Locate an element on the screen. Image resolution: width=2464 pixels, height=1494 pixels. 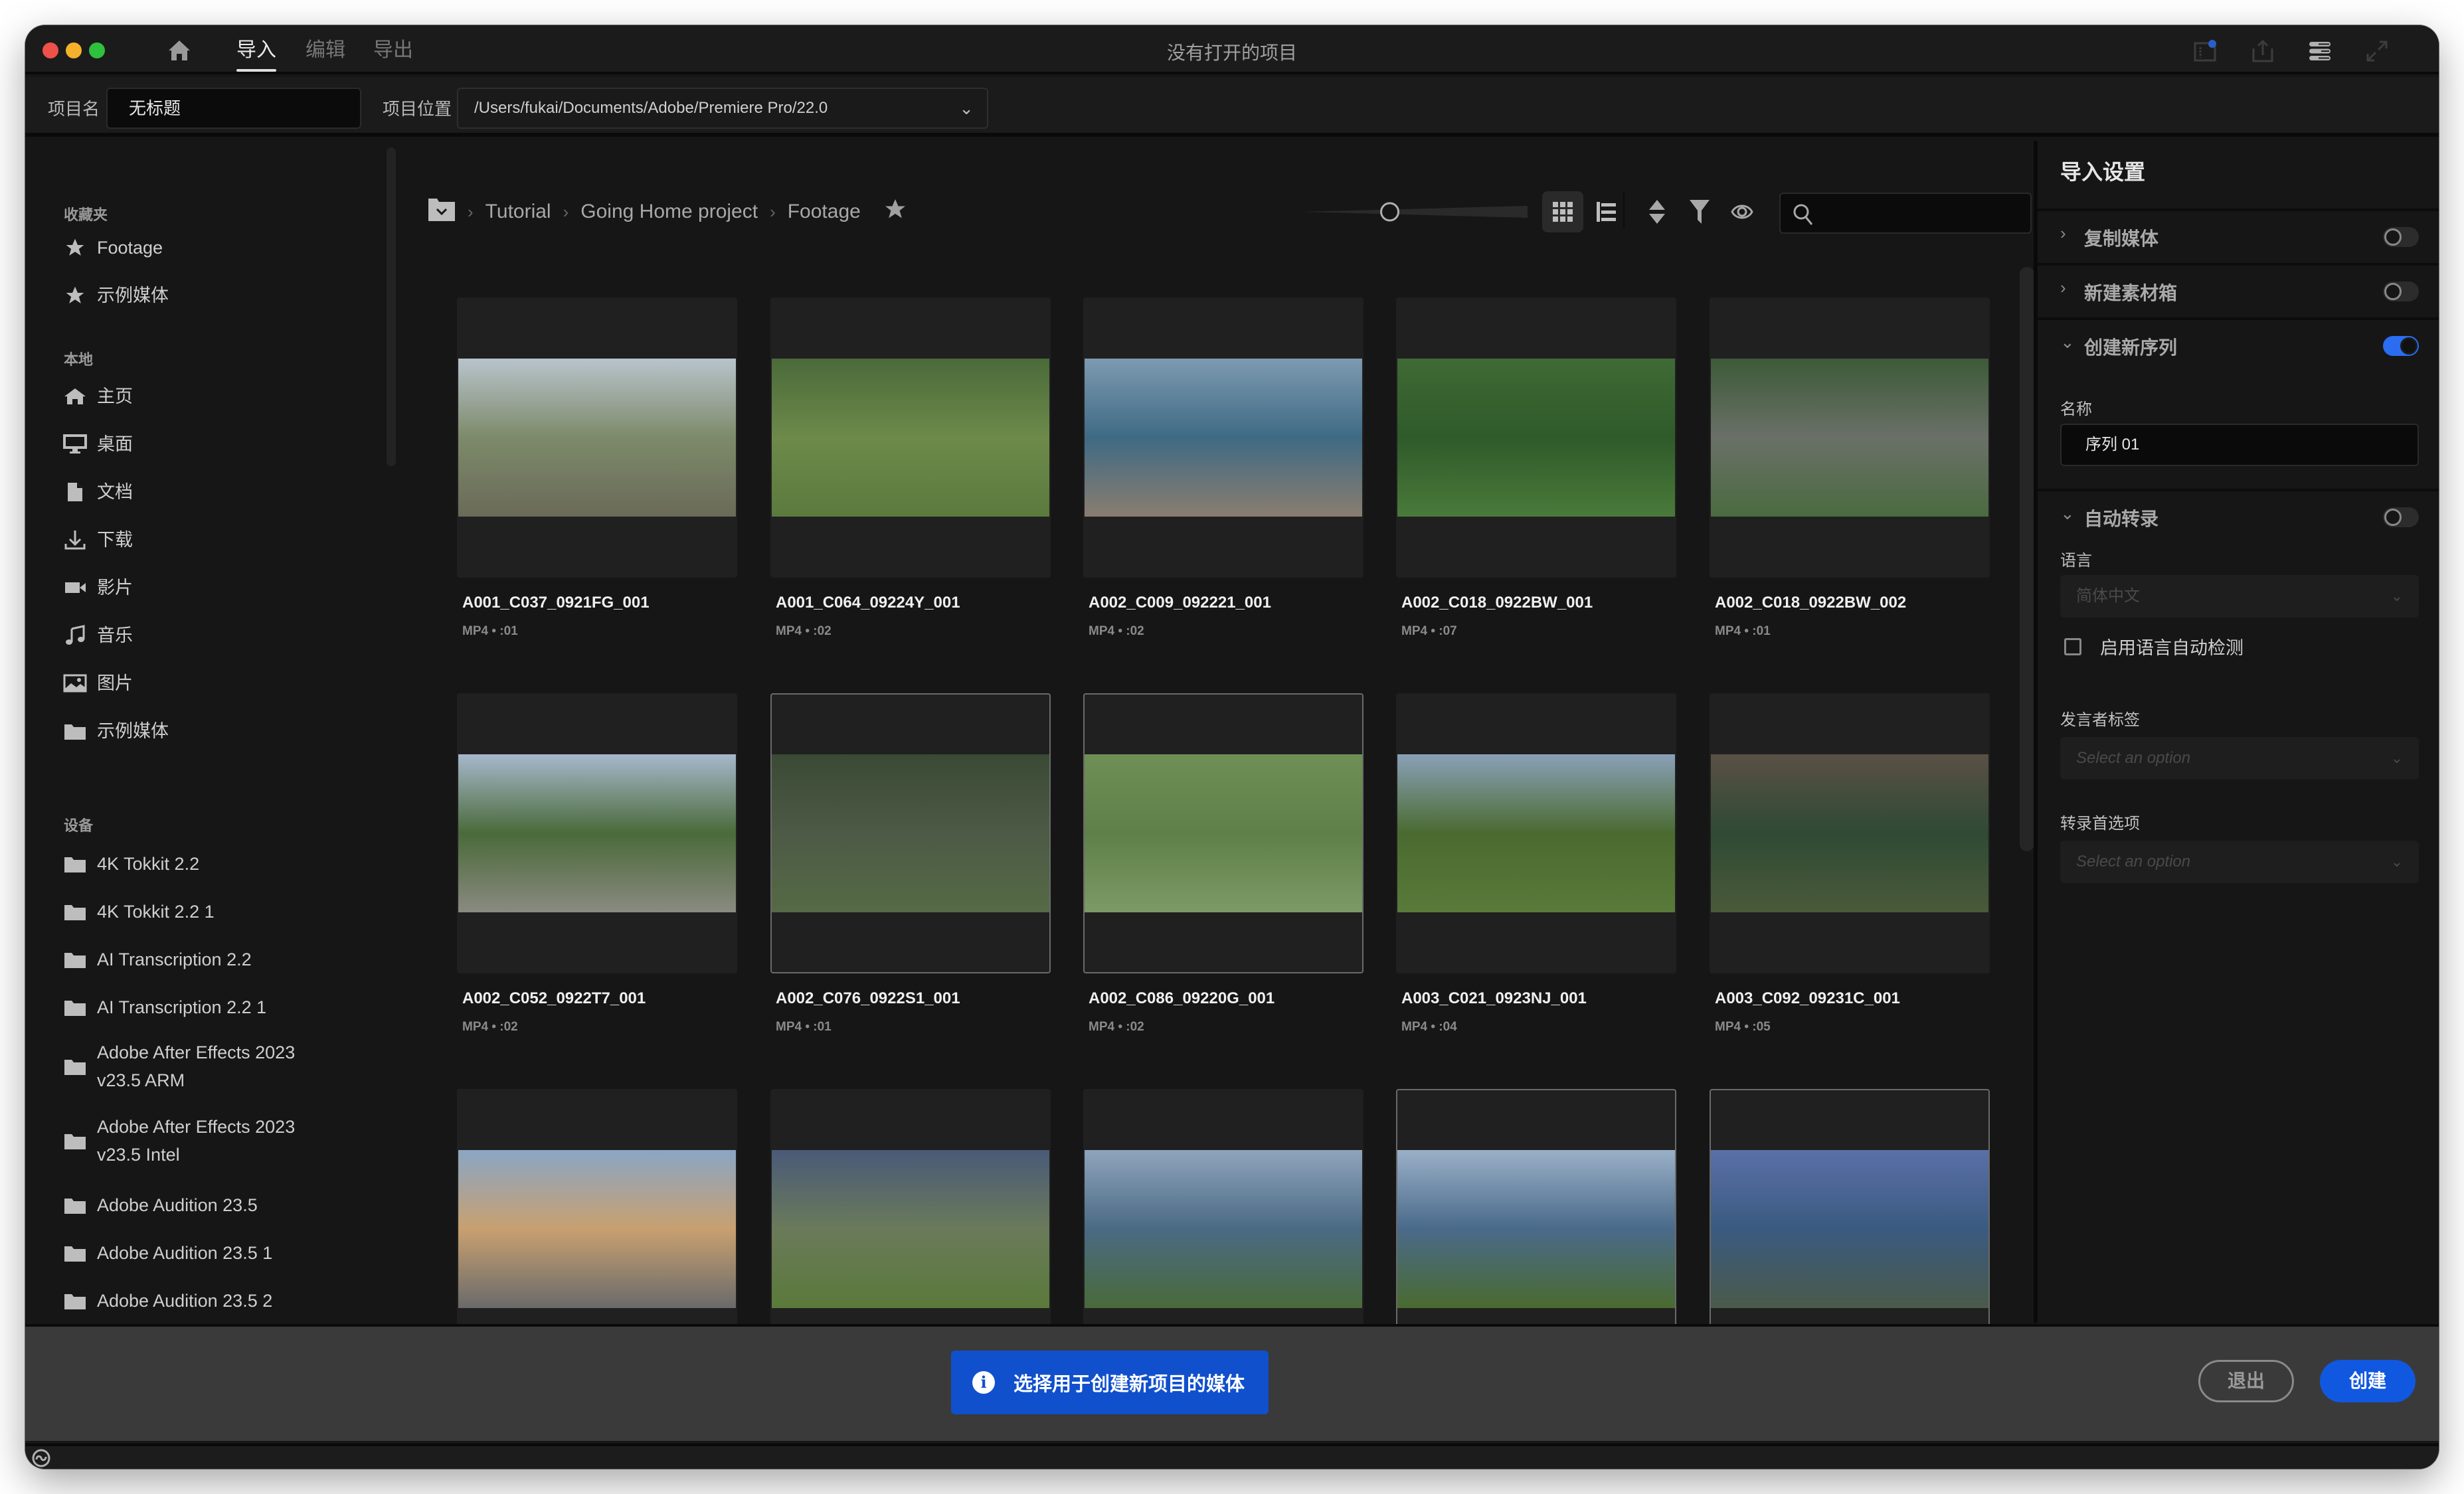
clip-card: A003_C092_09231C_001 MP4 • :05 is located at coordinates (1850, 864).